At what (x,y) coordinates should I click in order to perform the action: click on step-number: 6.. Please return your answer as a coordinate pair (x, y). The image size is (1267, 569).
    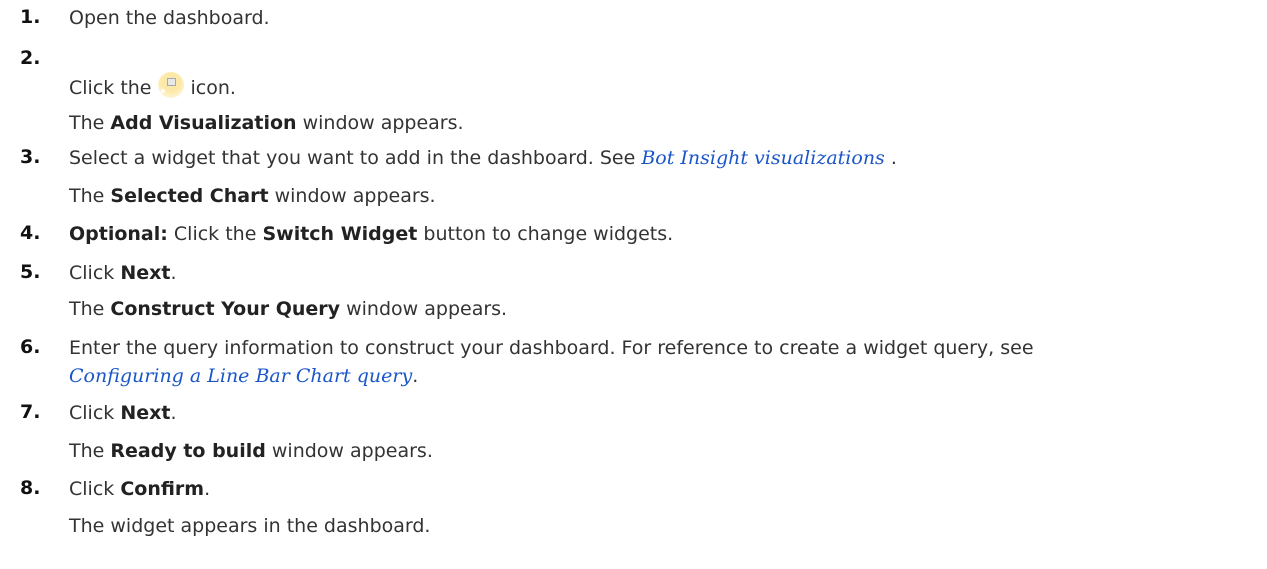
    Looking at the image, I should click on (30, 347).